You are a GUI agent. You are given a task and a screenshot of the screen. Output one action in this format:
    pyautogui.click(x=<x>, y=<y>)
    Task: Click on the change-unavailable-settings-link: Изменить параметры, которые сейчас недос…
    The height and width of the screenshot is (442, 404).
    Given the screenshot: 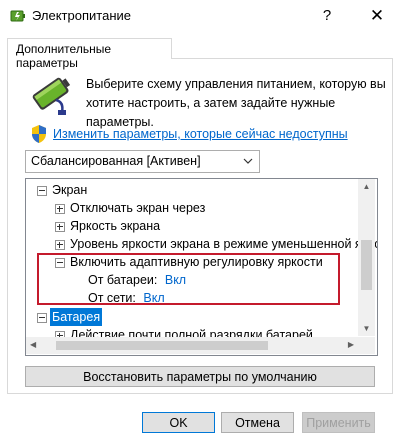 What is the action you would take?
    pyautogui.click(x=200, y=134)
    